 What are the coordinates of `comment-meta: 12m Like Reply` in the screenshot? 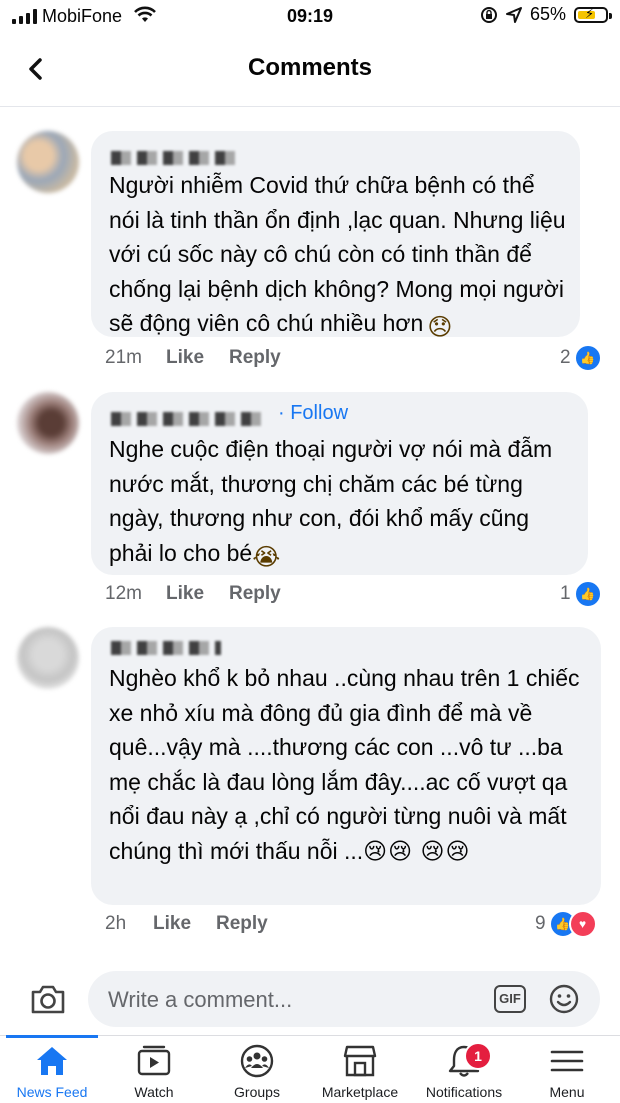 It's located at (345, 595).